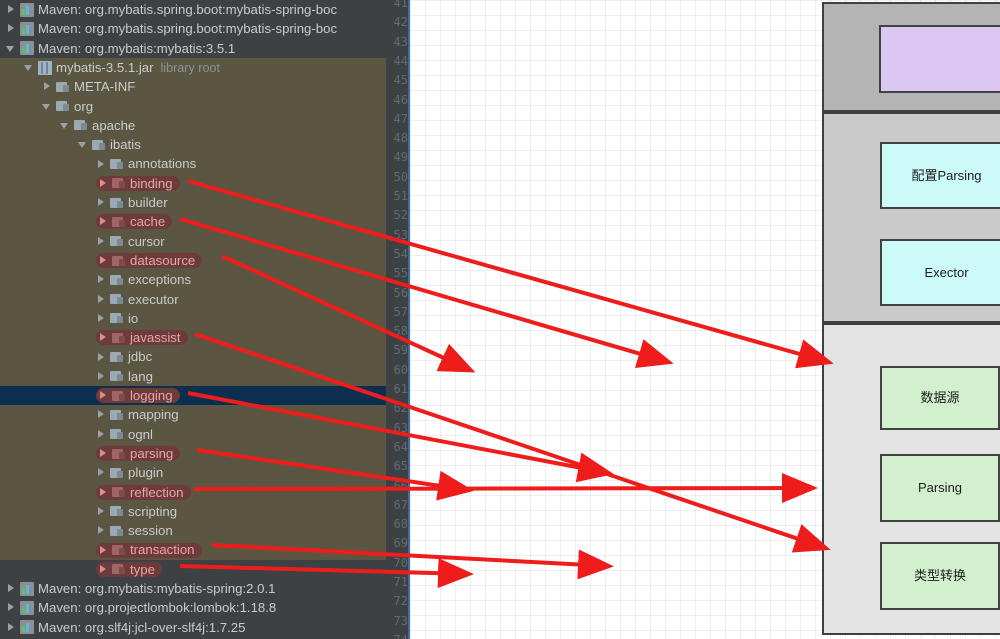  What do you see at coordinates (193, 376) in the screenshot?
I see `tree-item-lang: lang` at bounding box center [193, 376].